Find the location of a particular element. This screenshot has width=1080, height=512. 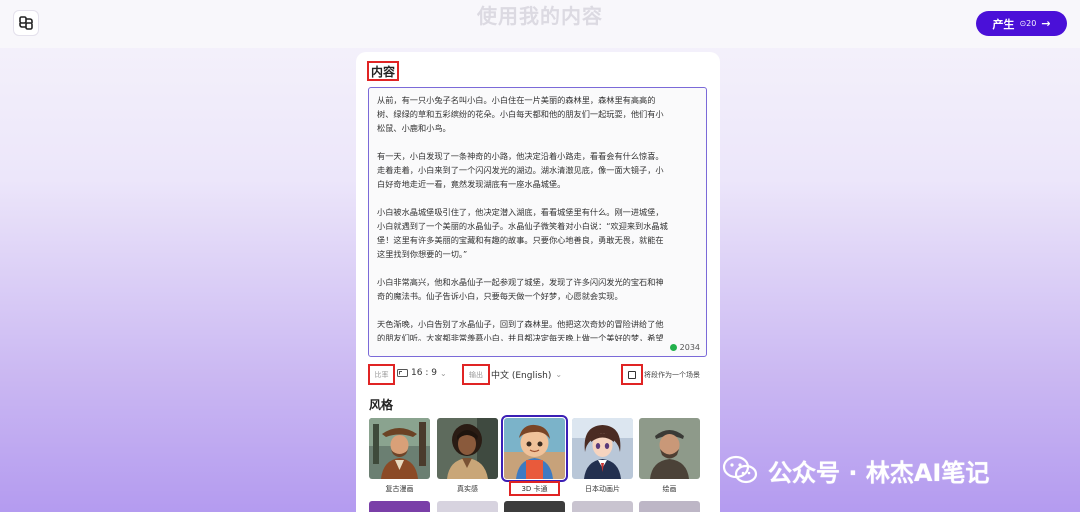

watermark-text: 公众号 · 林杰AI笔记 is located at coordinates (879, 472).